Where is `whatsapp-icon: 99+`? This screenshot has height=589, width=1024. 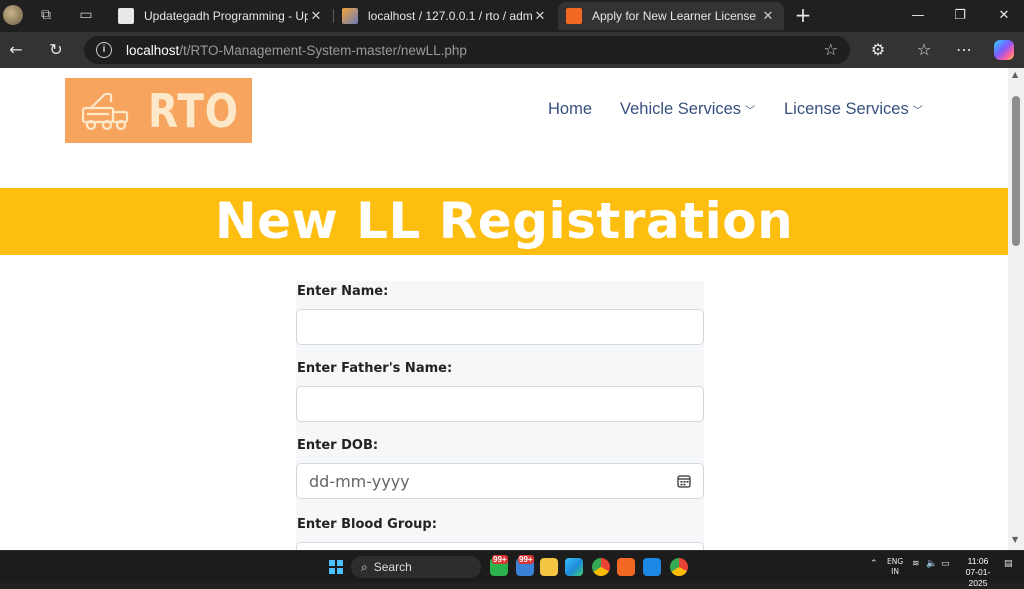
whatsapp-icon: 99+ is located at coordinates (499, 565).